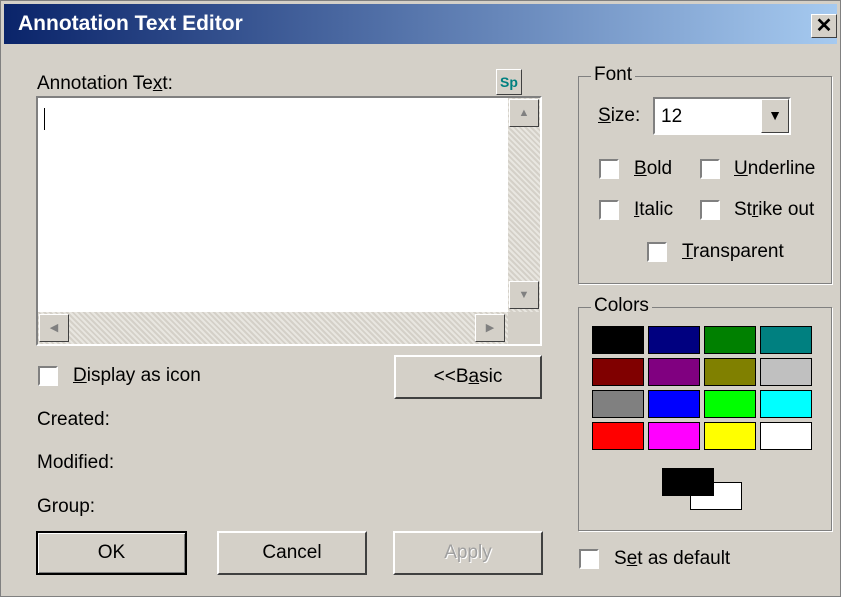 The width and height of the screenshot is (841, 597). Describe the element at coordinates (775, 116) in the screenshot. I see `chevron-down-icon: ▼` at that location.